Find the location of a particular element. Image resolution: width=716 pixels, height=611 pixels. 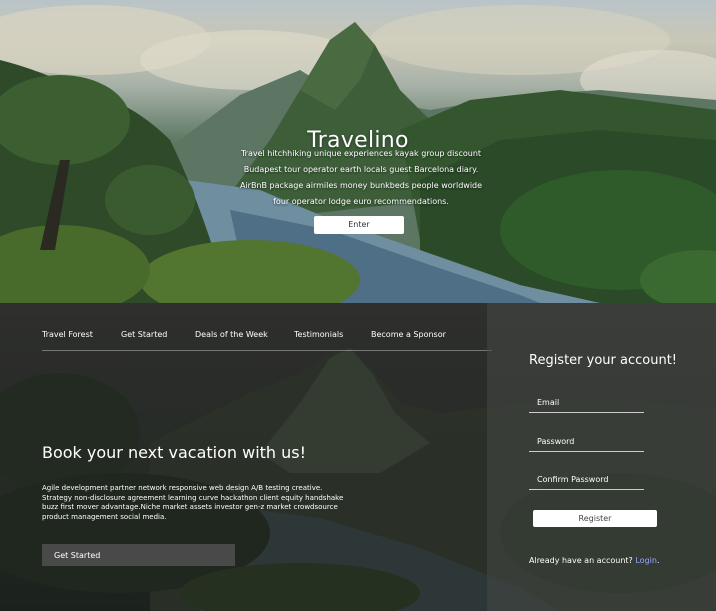

nav-item-travel-forest: Travel Forest is located at coordinates (67, 334).